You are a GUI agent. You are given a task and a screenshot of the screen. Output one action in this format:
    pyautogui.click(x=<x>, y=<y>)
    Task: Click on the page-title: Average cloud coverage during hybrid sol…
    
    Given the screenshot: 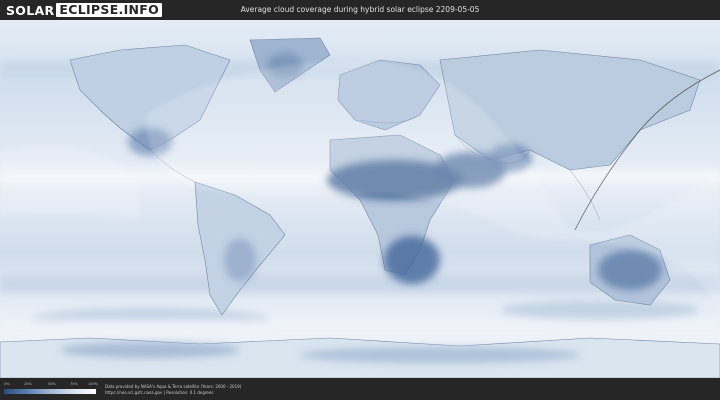 What is the action you would take?
    pyautogui.click(x=360, y=9)
    